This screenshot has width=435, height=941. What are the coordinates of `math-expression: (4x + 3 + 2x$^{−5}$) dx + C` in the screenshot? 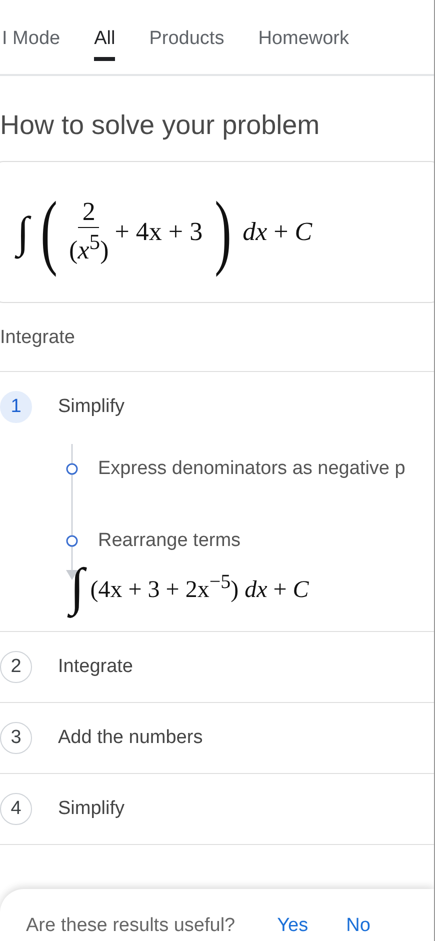 It's located at (199, 587).